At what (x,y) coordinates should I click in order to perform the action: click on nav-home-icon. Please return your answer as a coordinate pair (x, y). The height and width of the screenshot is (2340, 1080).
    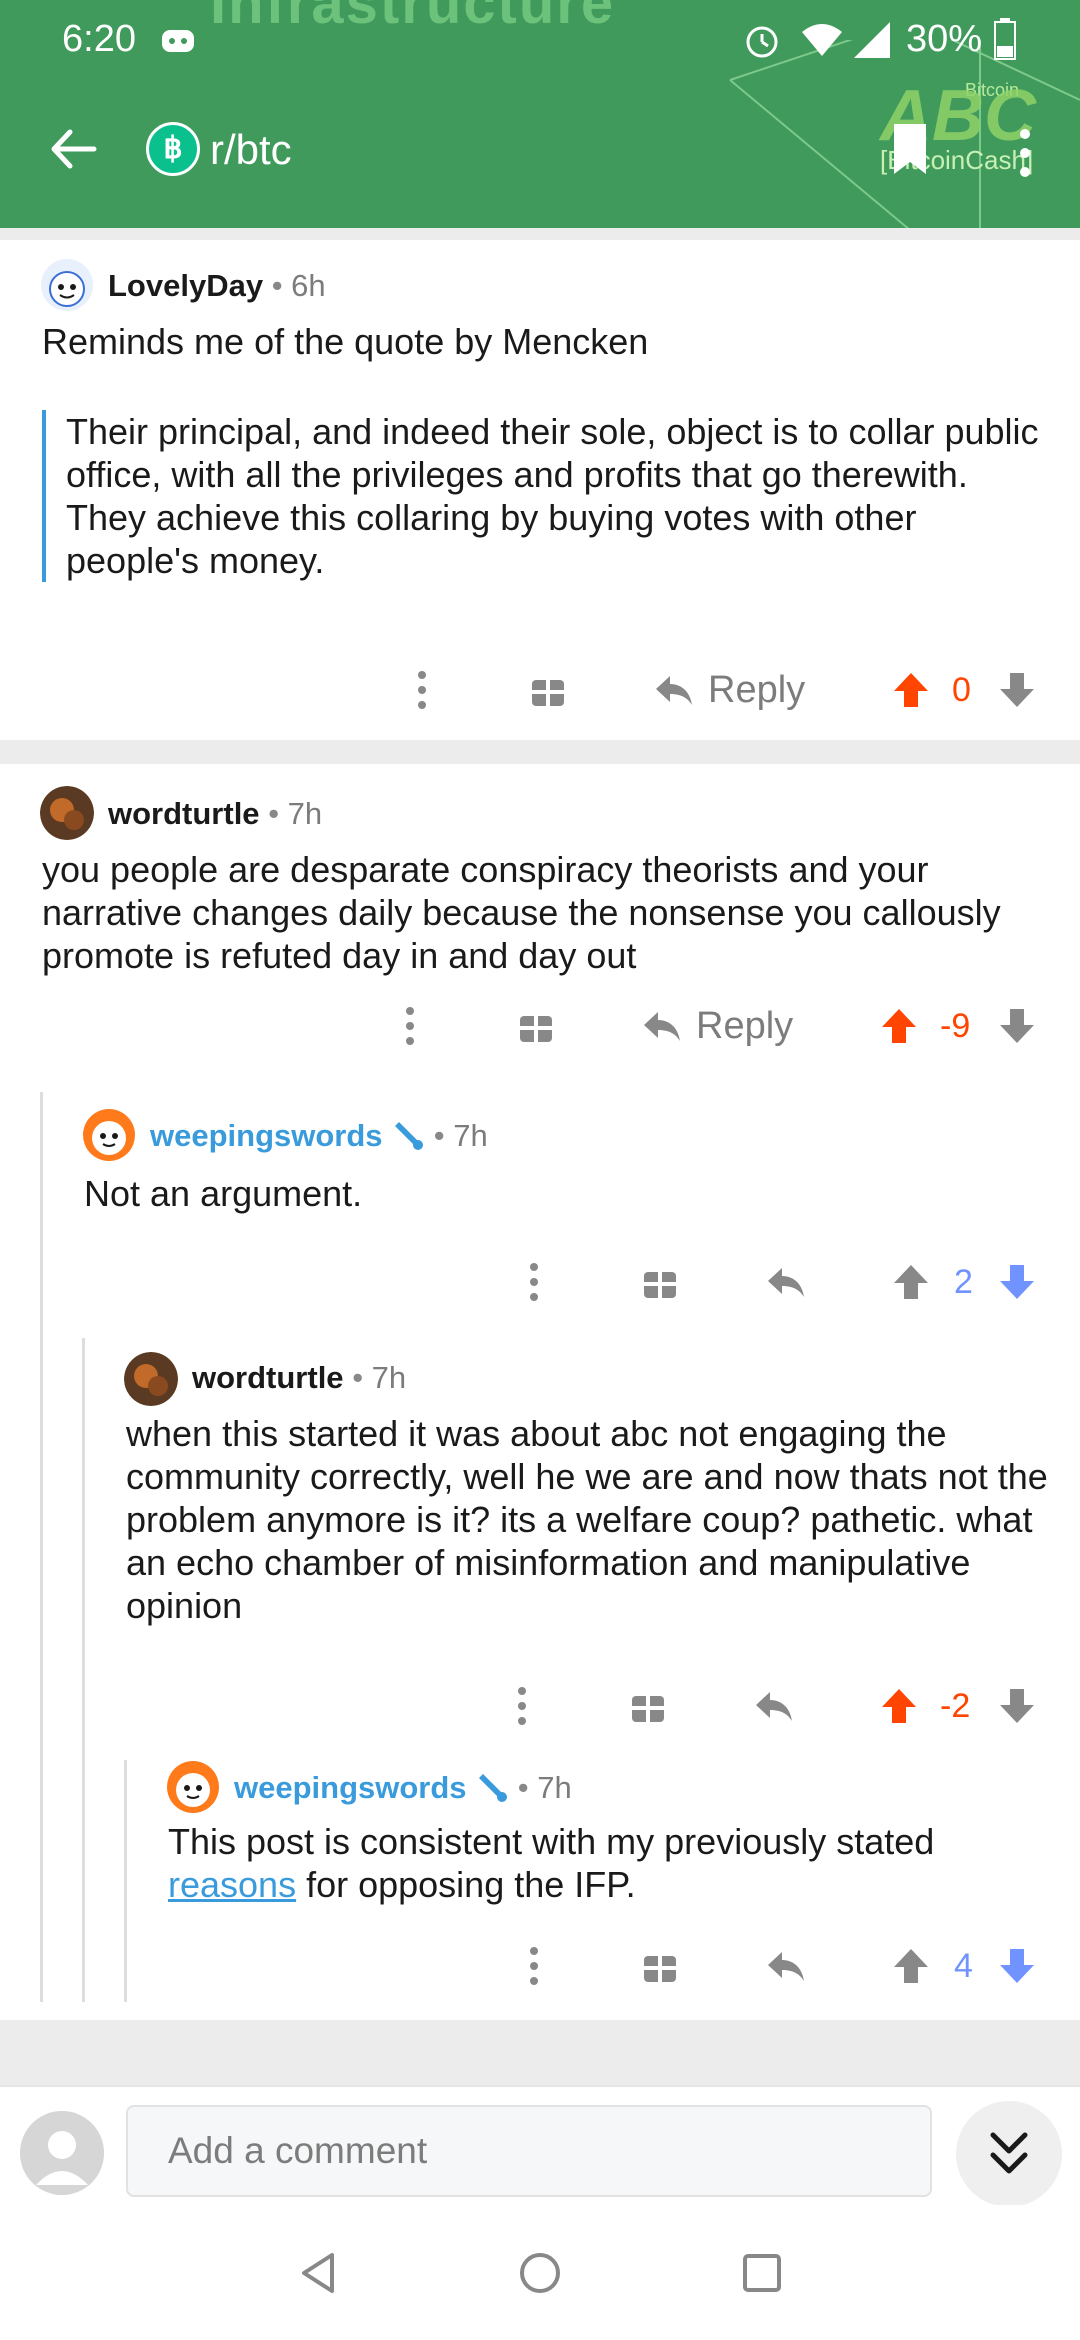
    Looking at the image, I should click on (540, 2273).